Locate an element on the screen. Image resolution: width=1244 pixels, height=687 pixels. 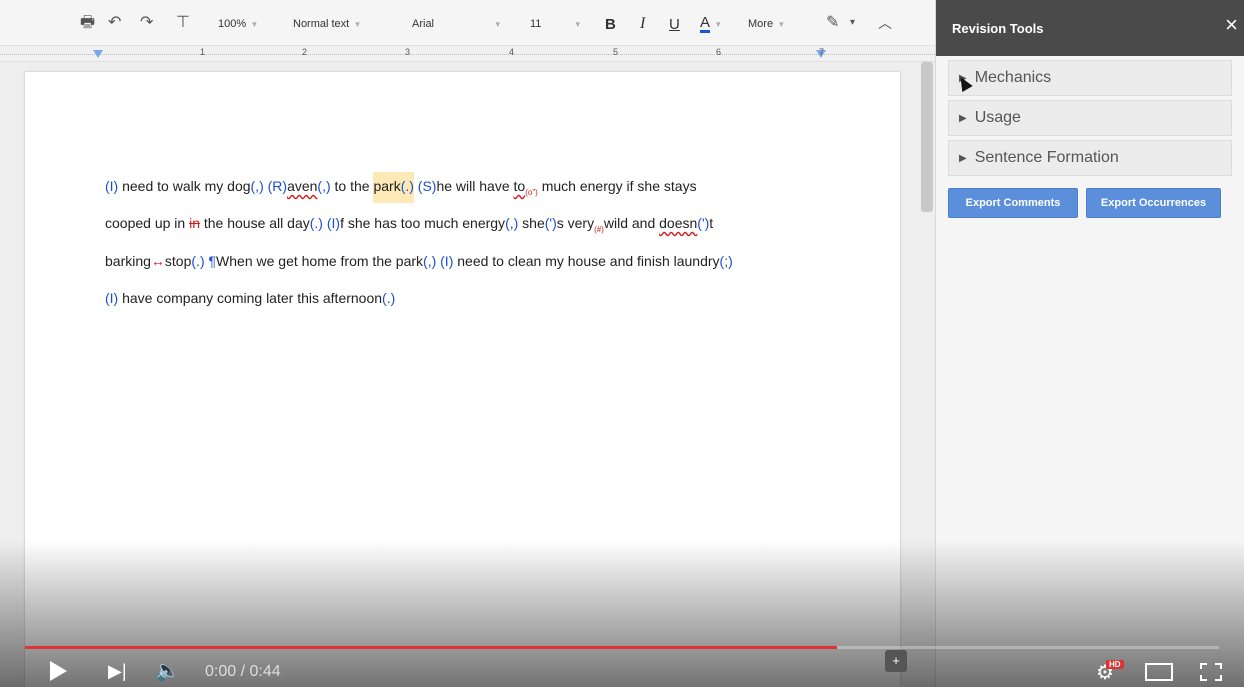
paint-format-icon: ⊤ is located at coordinates (183, 23).